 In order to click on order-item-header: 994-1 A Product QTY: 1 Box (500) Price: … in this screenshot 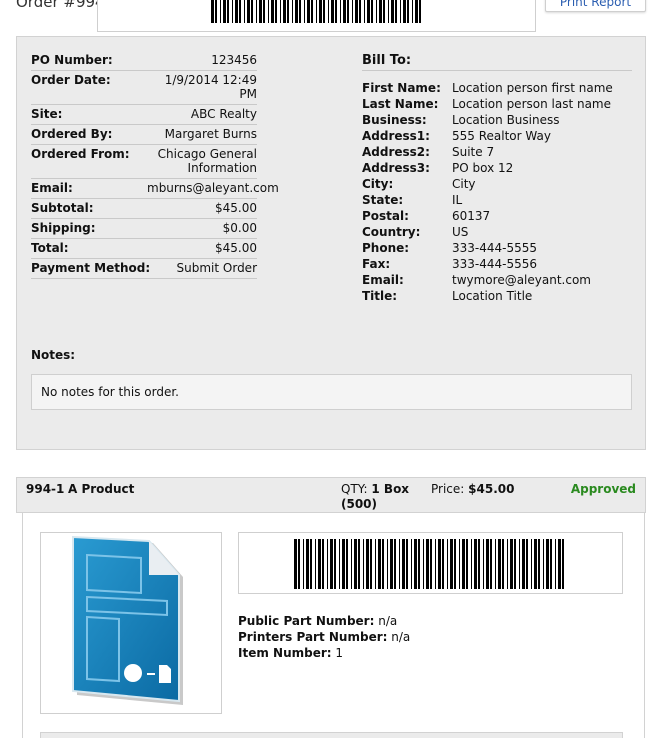, I will do `click(331, 495)`.